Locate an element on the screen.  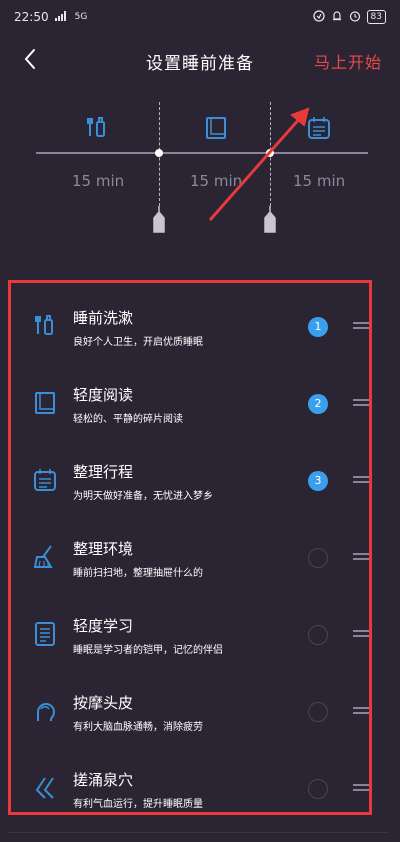
activity-item: 按摩头皮 有利大脑血脉通畅，消除疲劳 is located at coordinates (190, 711).